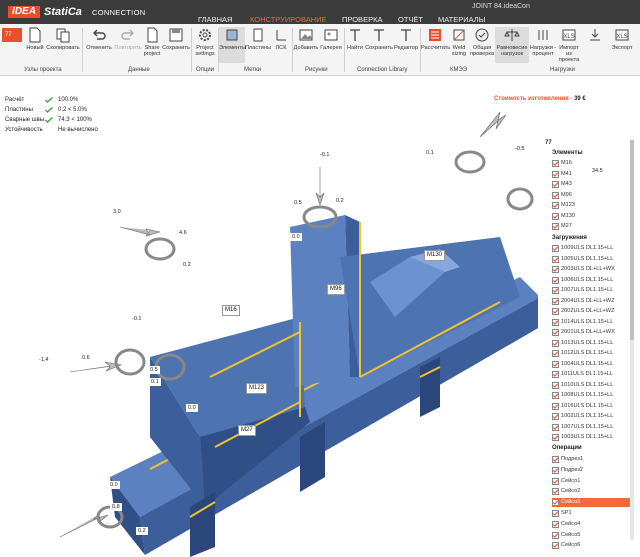 This screenshot has width=640, height=557. What do you see at coordinates (592, 322) in the screenshot?
I see `tree-item: 1014ULS DL1.15+LL` at bounding box center [592, 322].